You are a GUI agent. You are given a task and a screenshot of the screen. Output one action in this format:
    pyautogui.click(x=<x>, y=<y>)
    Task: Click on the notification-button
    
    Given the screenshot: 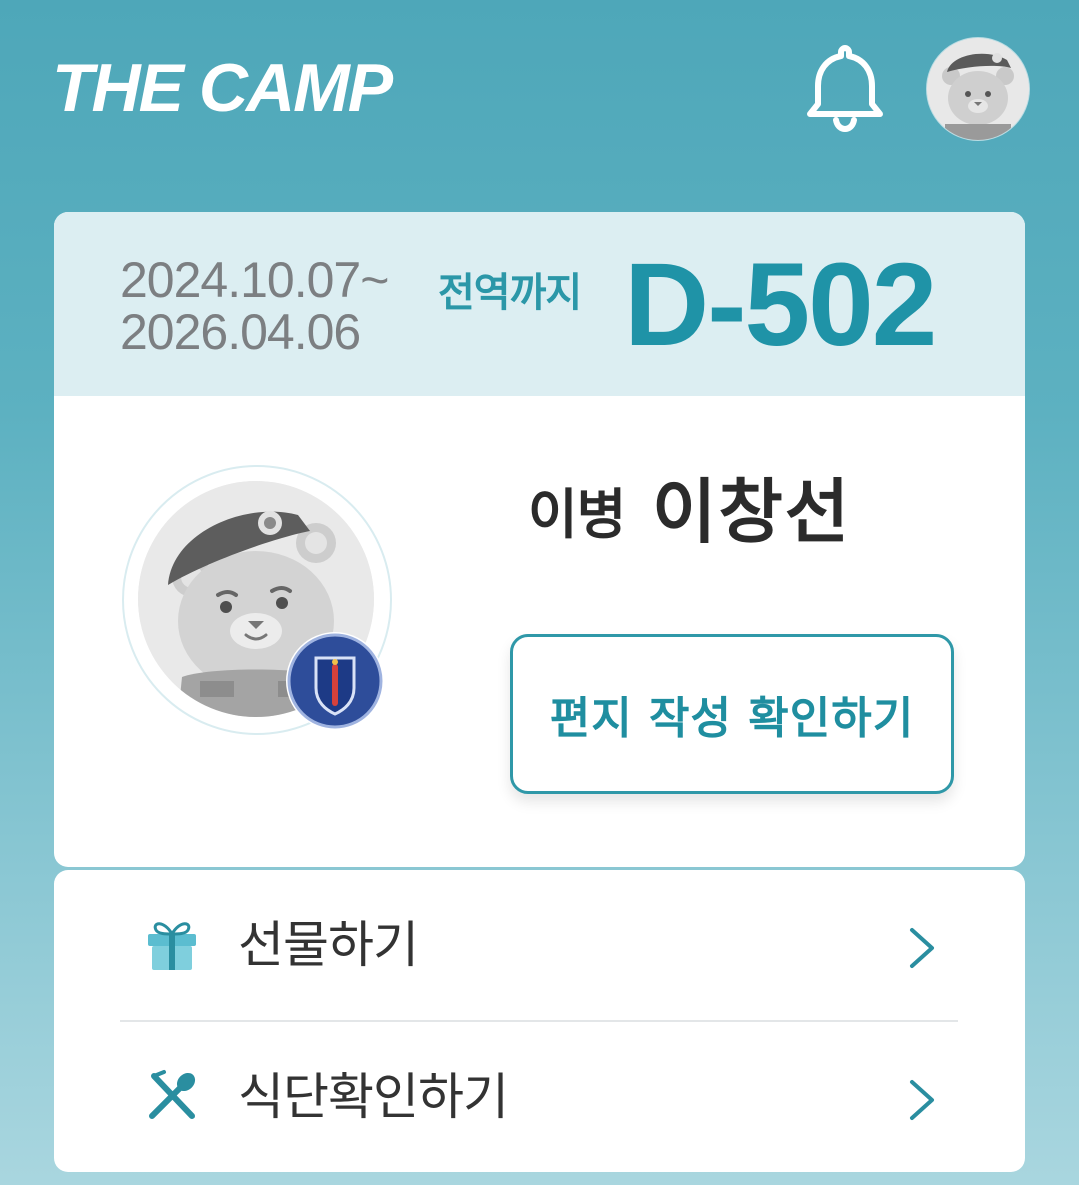 What is the action you would take?
    pyautogui.click(x=845, y=86)
    